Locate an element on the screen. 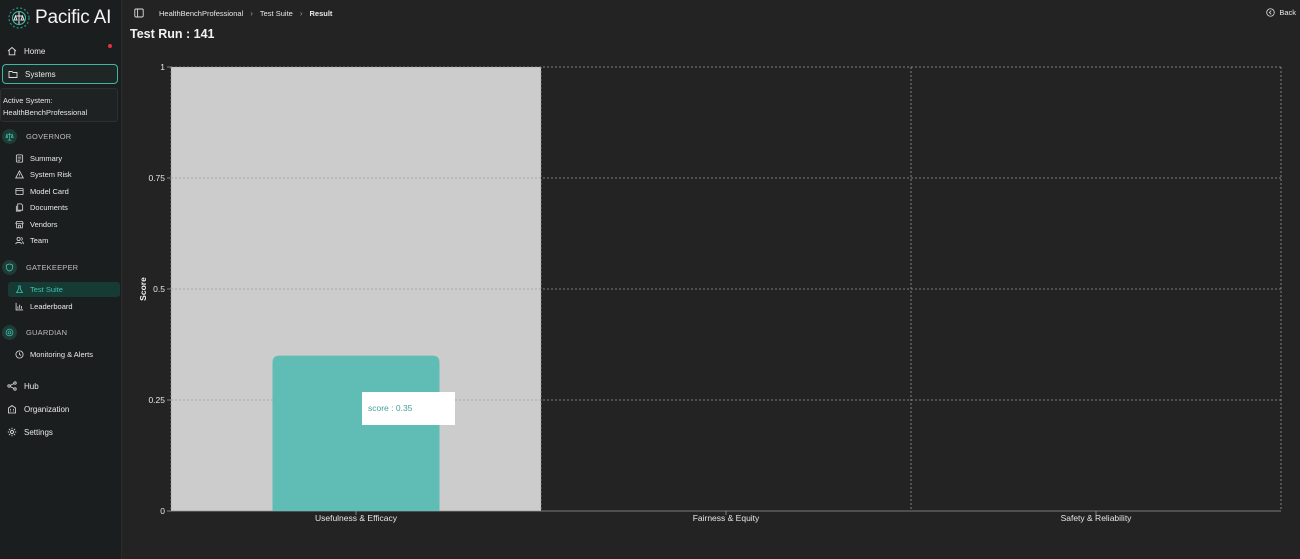  active-system-label: Active System: is located at coordinates (28, 100).